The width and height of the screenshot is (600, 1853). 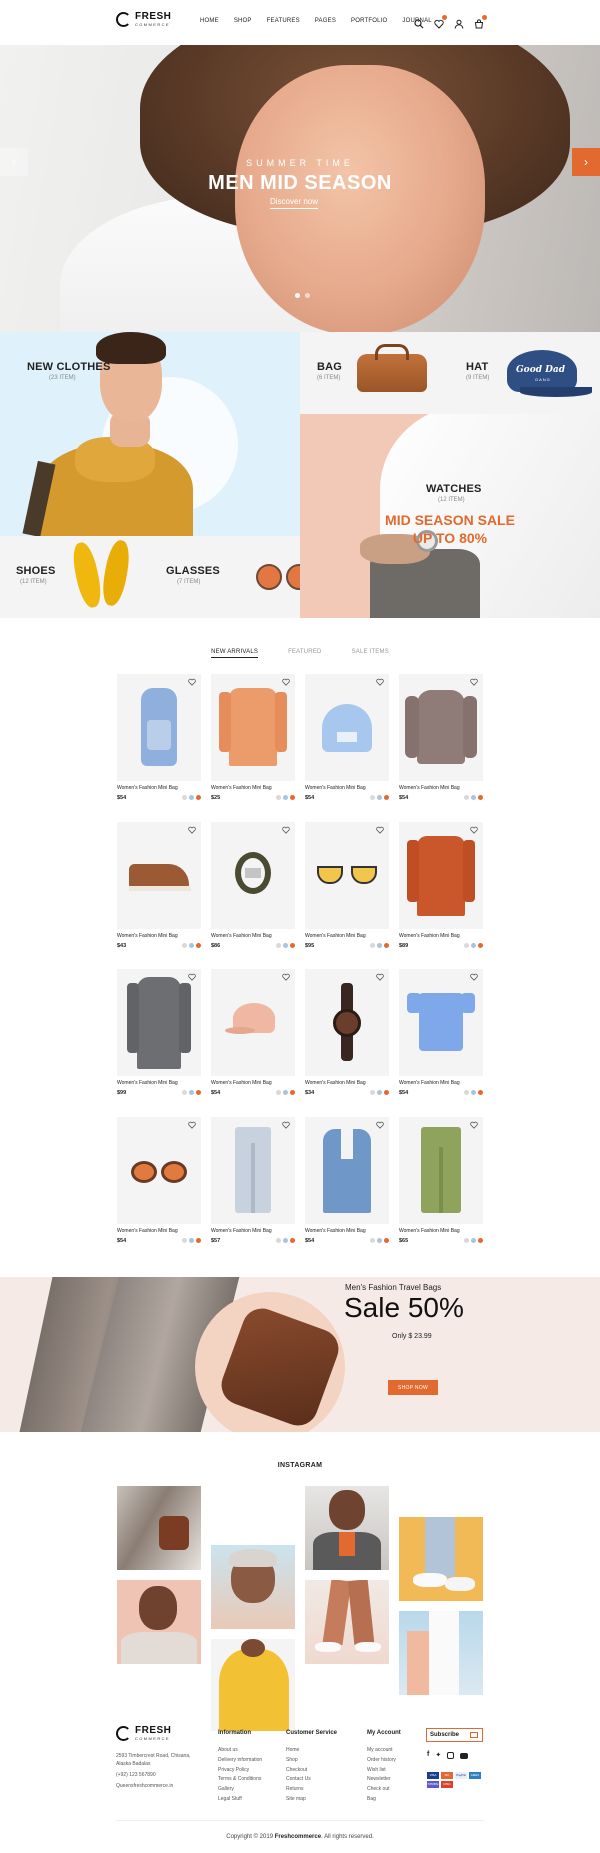 I want to click on hero-discover-link: Discover now, so click(x=294, y=203).